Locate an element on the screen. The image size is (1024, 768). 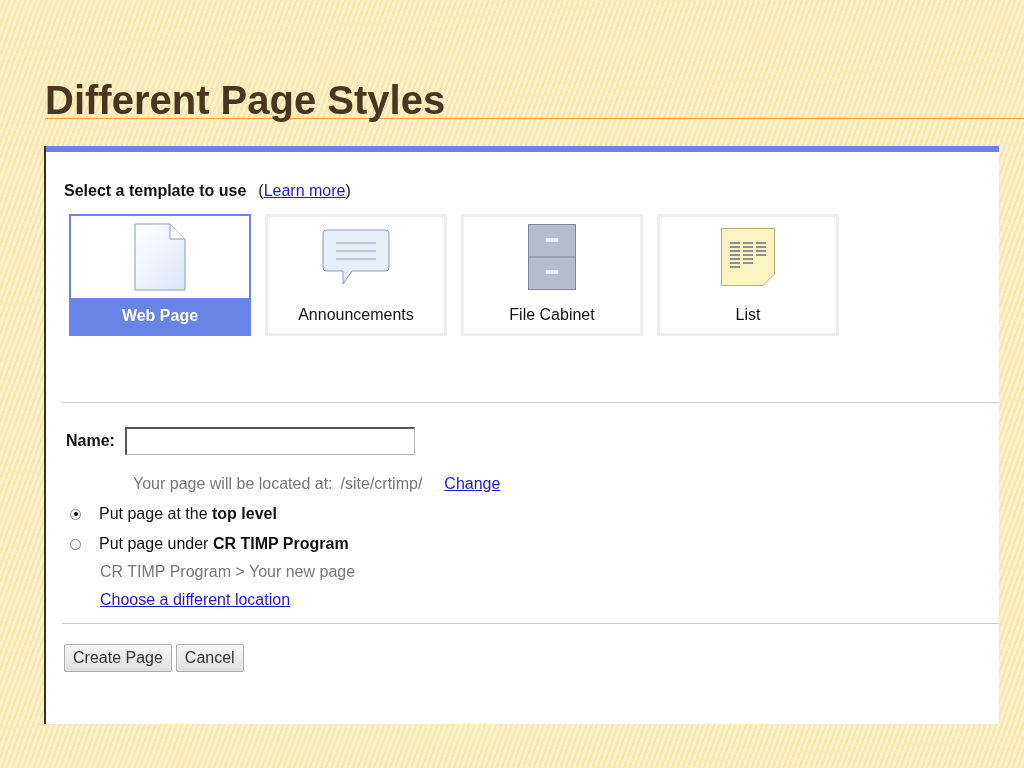
location-text: Your page will be located at: is located at coordinates (233, 484).